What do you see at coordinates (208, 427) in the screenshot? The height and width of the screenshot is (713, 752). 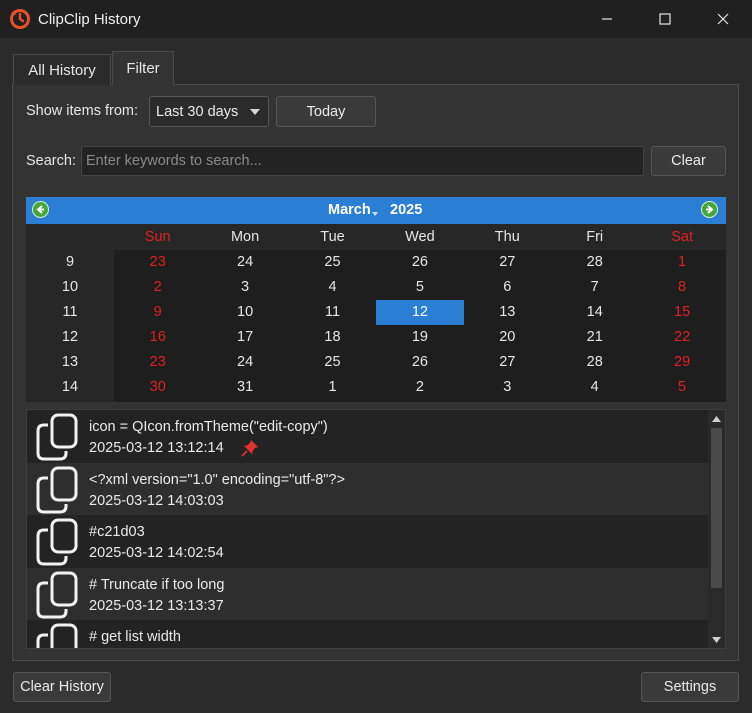 I see `history-item-text: icon = QIcon.fromTheme("edit-copy")` at bounding box center [208, 427].